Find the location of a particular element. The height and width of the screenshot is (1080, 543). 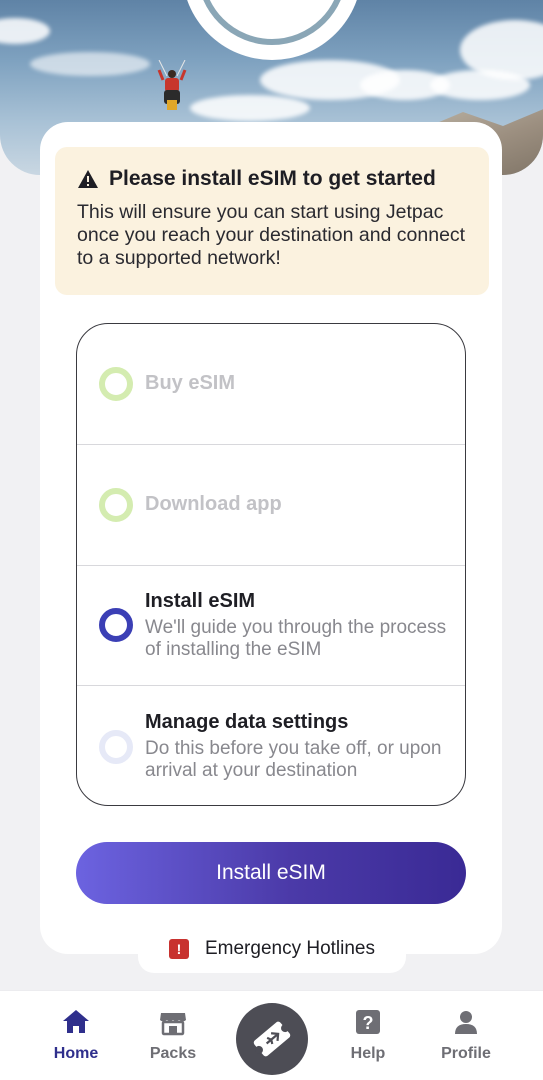

step-title: Install eSIM is located at coordinates (200, 600).